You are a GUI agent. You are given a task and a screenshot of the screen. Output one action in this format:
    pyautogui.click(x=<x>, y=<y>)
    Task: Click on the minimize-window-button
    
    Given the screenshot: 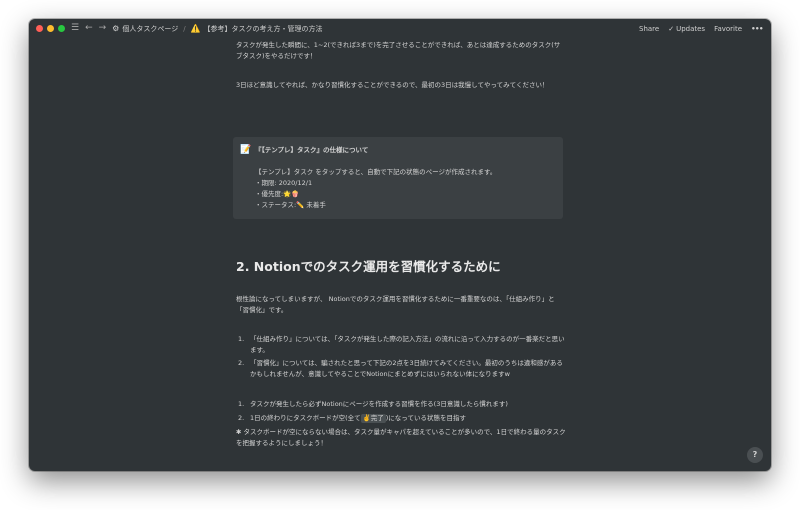 What is the action you would take?
    pyautogui.click(x=50, y=28)
    